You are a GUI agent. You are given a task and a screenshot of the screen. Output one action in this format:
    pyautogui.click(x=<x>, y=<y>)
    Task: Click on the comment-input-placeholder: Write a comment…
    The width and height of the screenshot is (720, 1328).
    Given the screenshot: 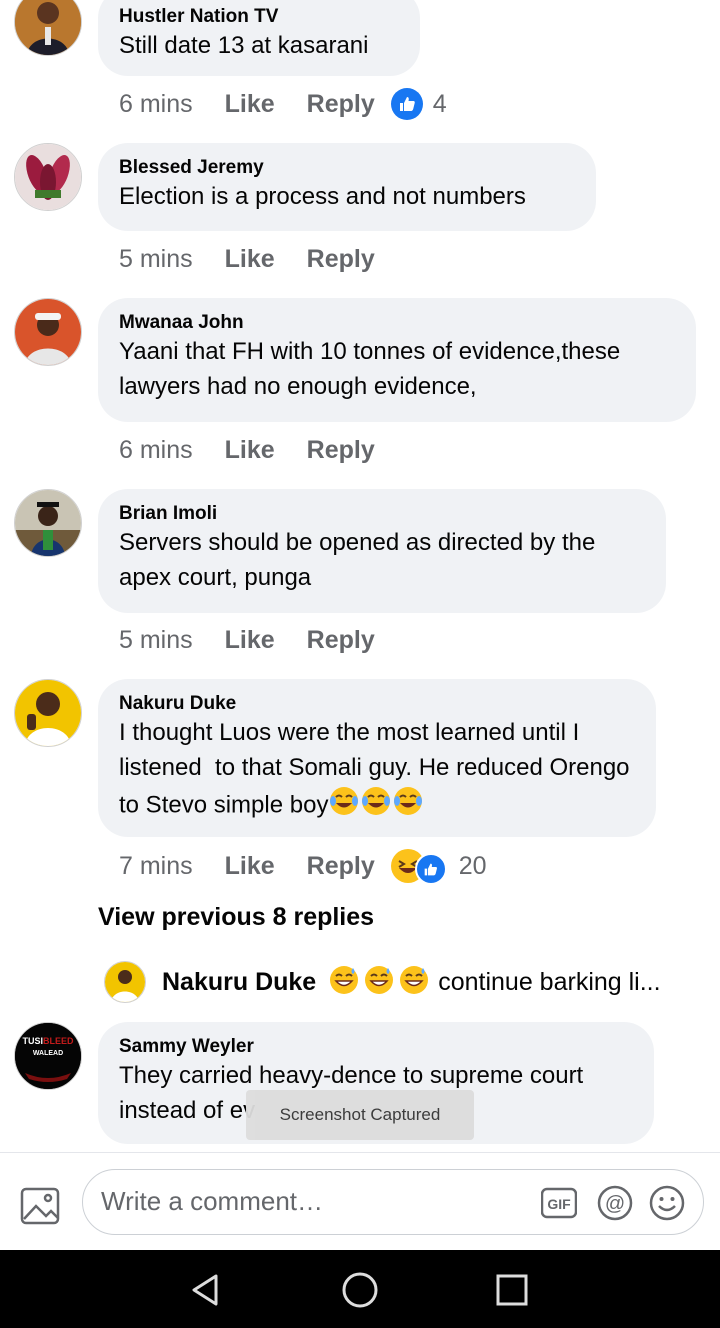 What is the action you would take?
    pyautogui.click(x=212, y=1201)
    